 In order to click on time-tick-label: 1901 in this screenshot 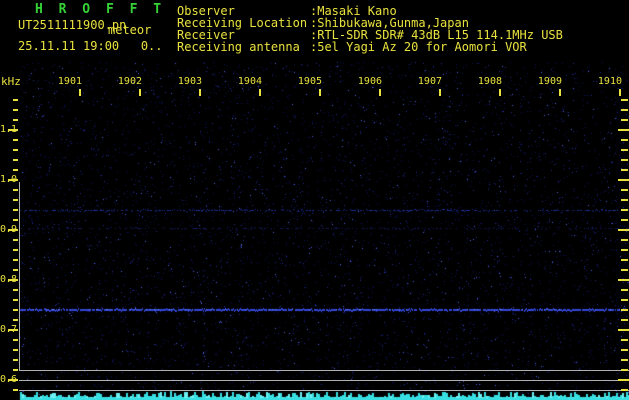, I will do `click(69, 81)`.